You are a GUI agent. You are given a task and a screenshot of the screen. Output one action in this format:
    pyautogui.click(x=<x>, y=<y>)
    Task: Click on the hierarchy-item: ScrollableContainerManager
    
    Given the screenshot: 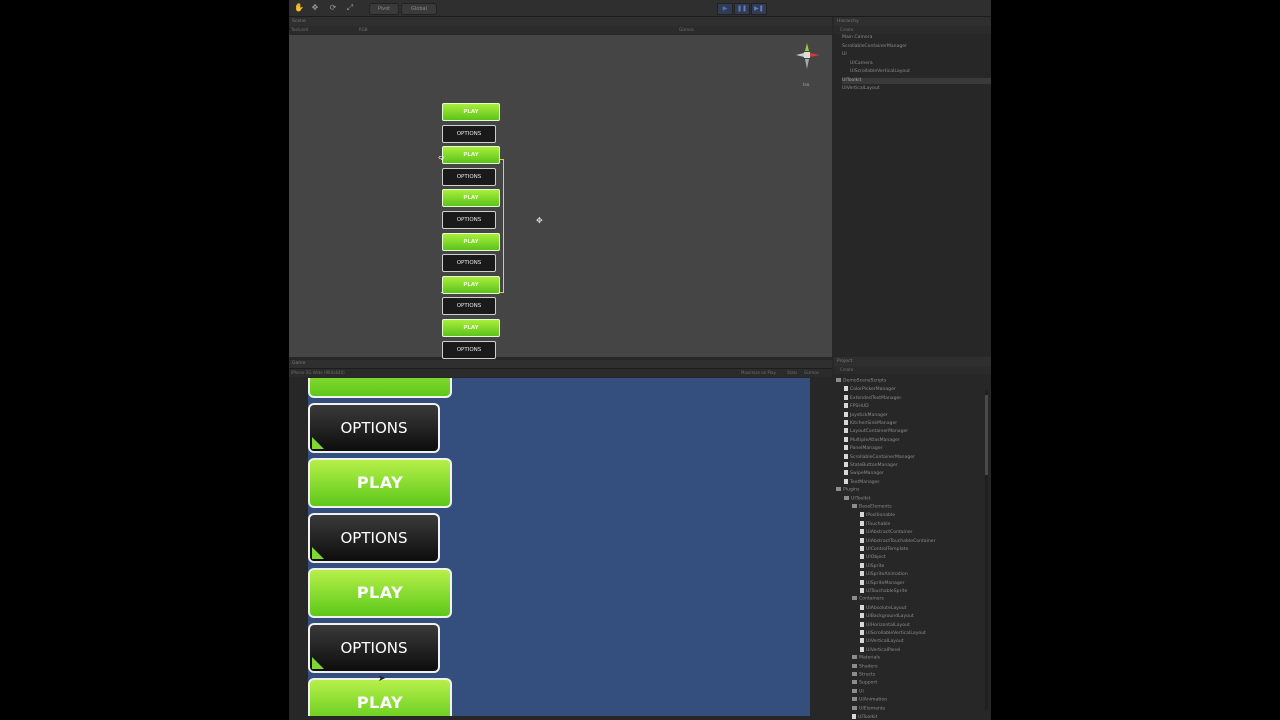 What is the action you would take?
    pyautogui.click(x=916, y=47)
    